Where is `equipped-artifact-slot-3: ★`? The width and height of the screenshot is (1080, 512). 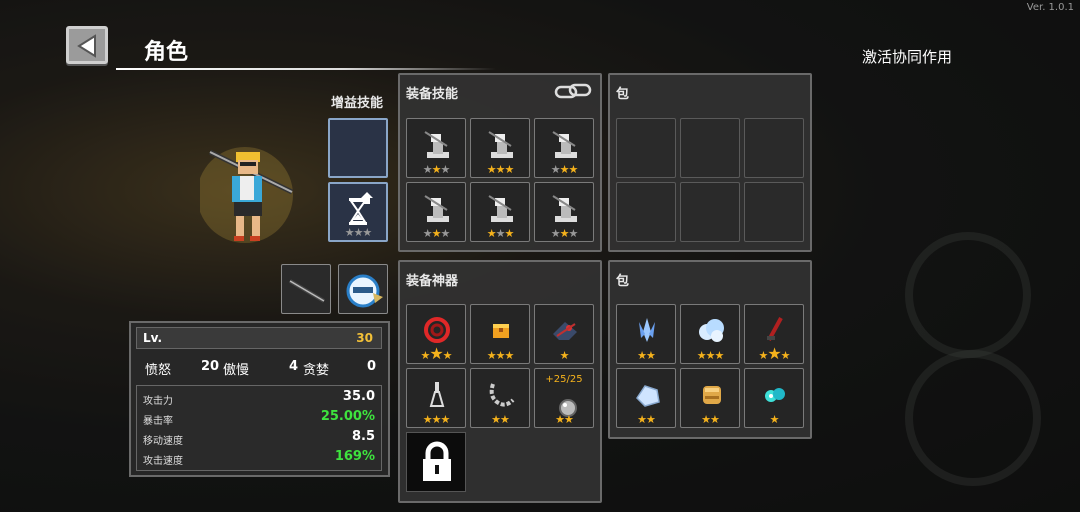
equipped-artifact-slot-3: ★ is located at coordinates (564, 334).